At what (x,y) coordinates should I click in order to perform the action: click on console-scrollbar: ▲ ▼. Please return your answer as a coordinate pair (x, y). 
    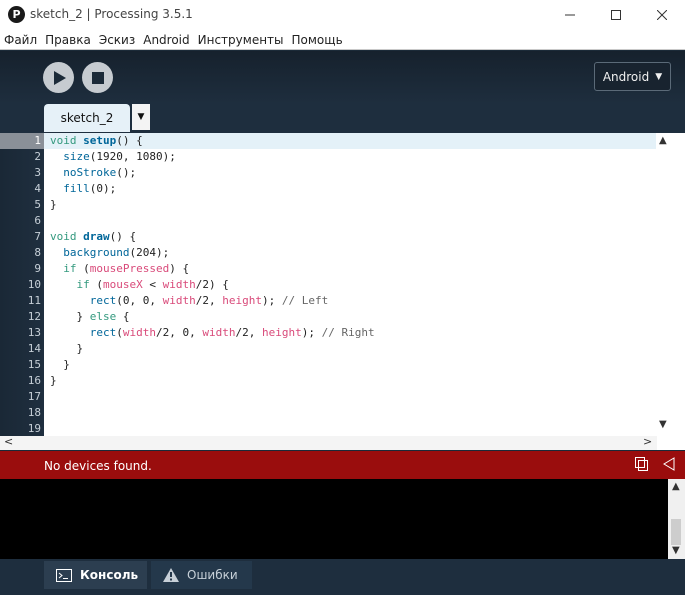
    Looking at the image, I should click on (676, 519).